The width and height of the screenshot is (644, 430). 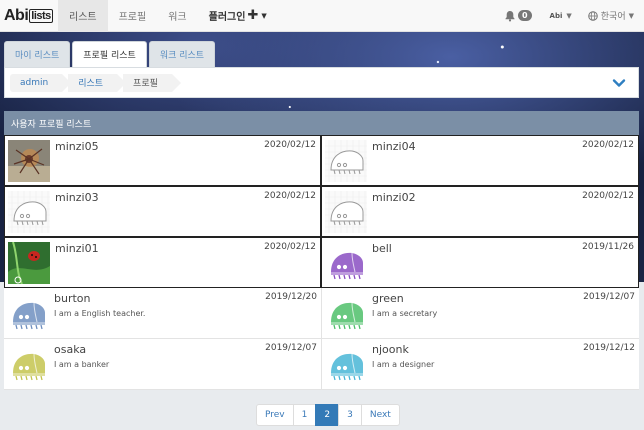 I want to click on profile-card: green 2019/12/07 I am a secretary, so click(x=480, y=313).